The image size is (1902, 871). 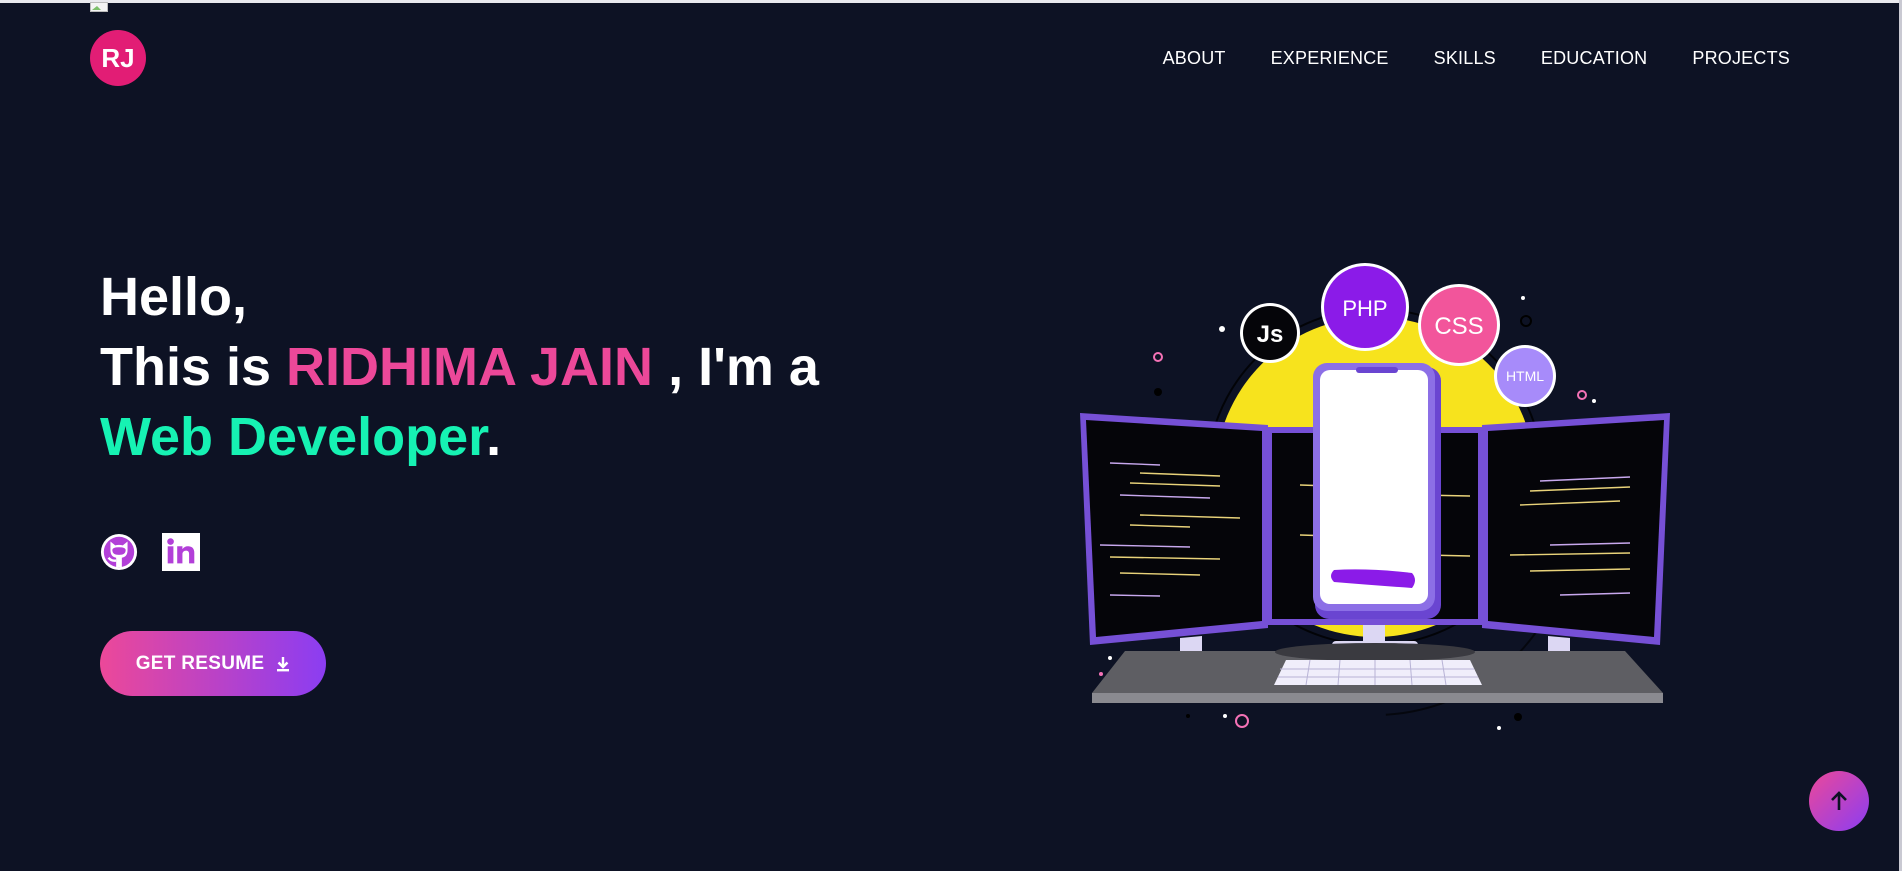 I want to click on get-resume-button: GET RESUME, so click(x=213, y=663).